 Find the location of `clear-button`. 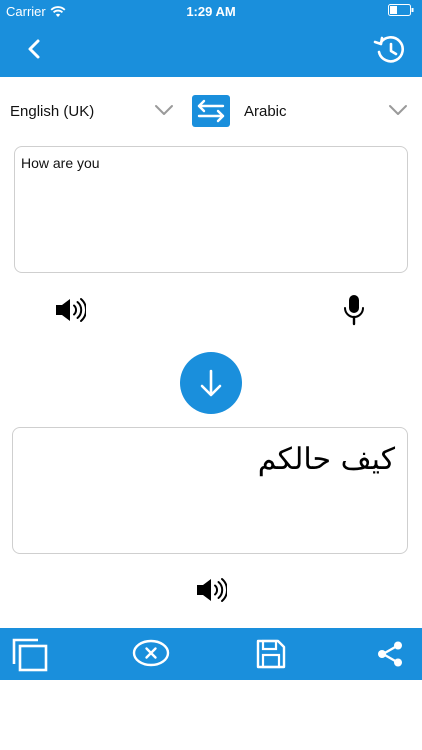

clear-button is located at coordinates (151, 653).